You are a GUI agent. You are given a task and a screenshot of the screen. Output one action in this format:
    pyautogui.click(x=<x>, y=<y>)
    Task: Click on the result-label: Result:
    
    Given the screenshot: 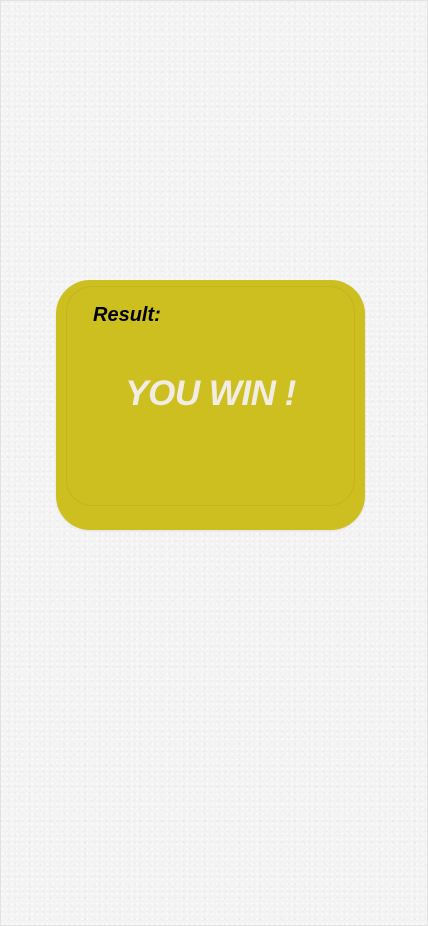 What is the action you would take?
    pyautogui.click(x=127, y=315)
    